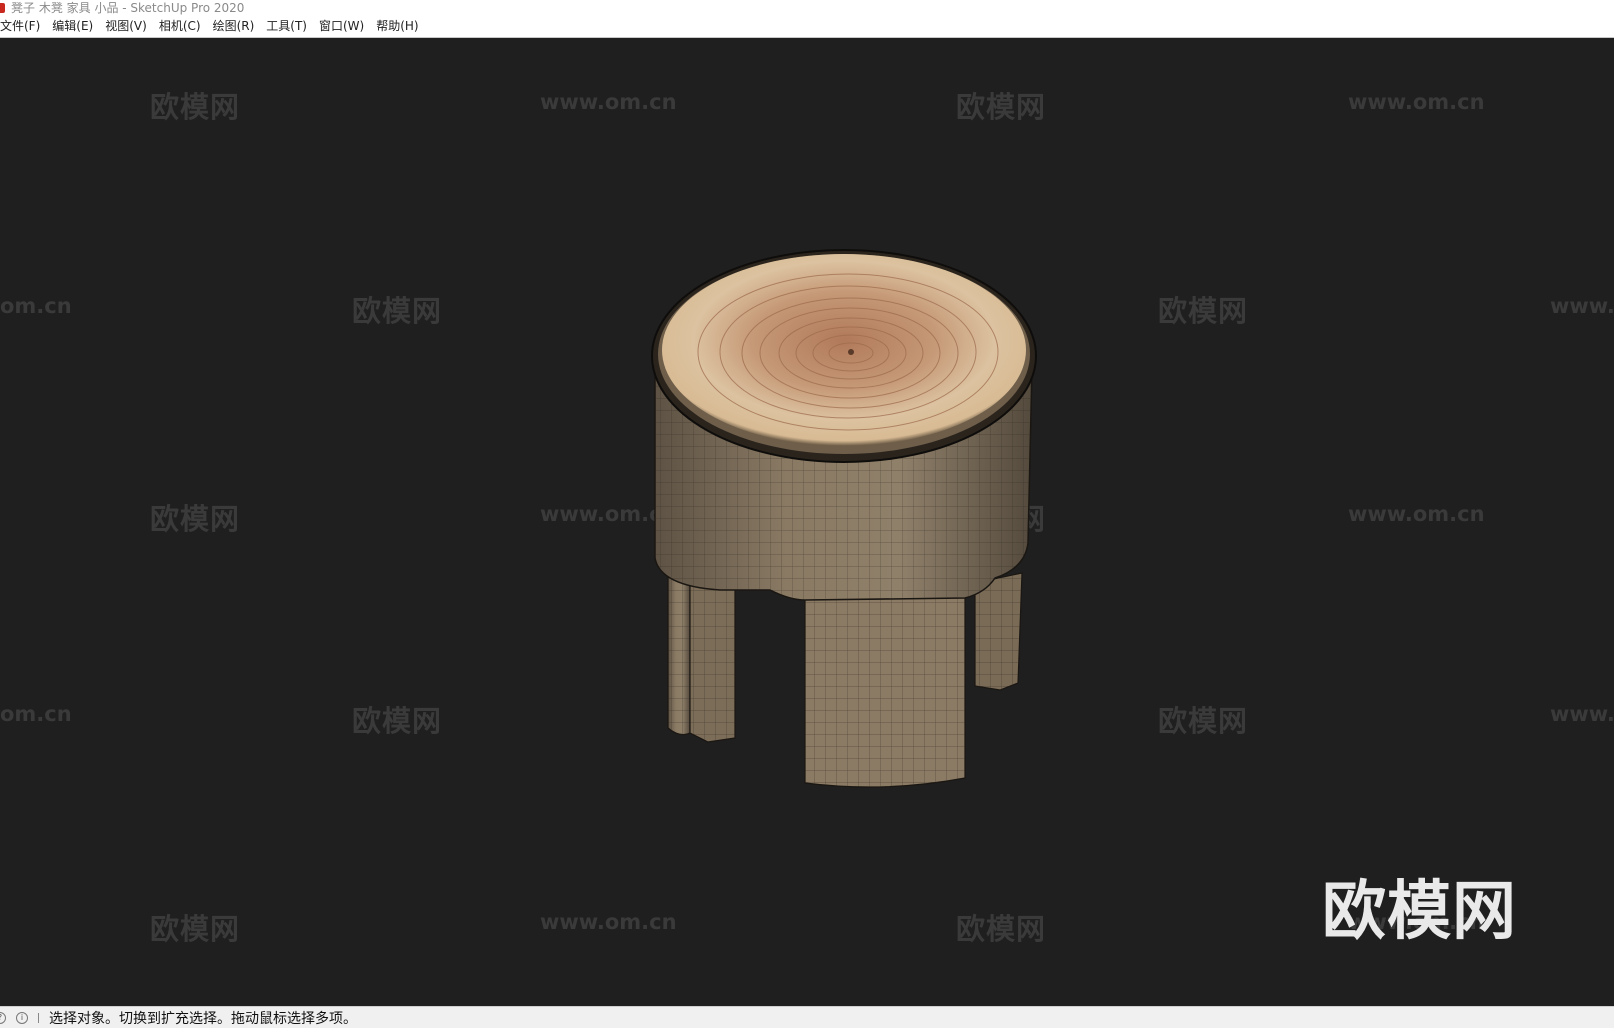 This screenshot has height=1028, width=1614. I want to click on stool-leg-front-mesh, so click(885, 691).